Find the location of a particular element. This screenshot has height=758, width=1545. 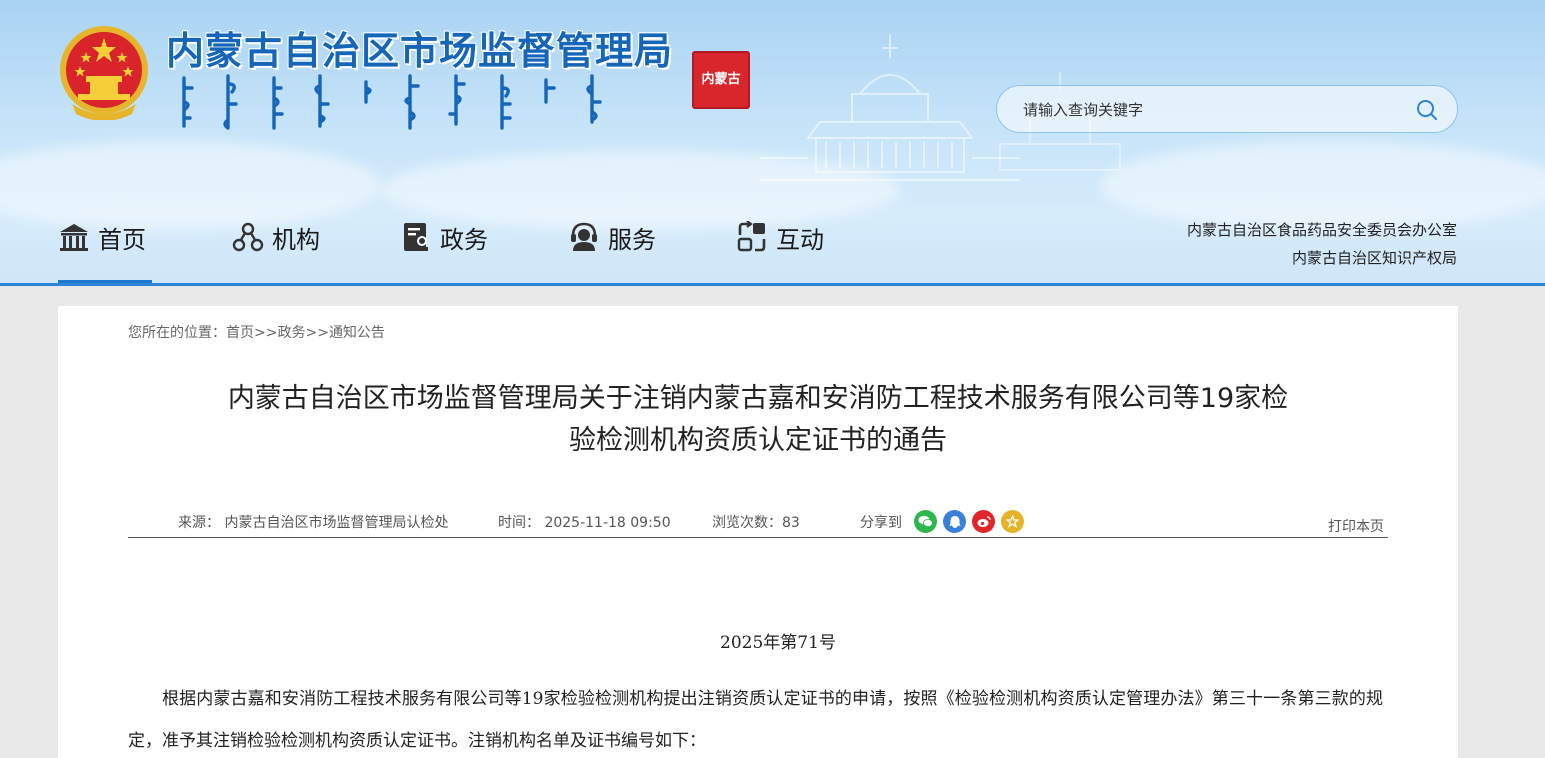

nav-home: 首页 is located at coordinates (105, 248).